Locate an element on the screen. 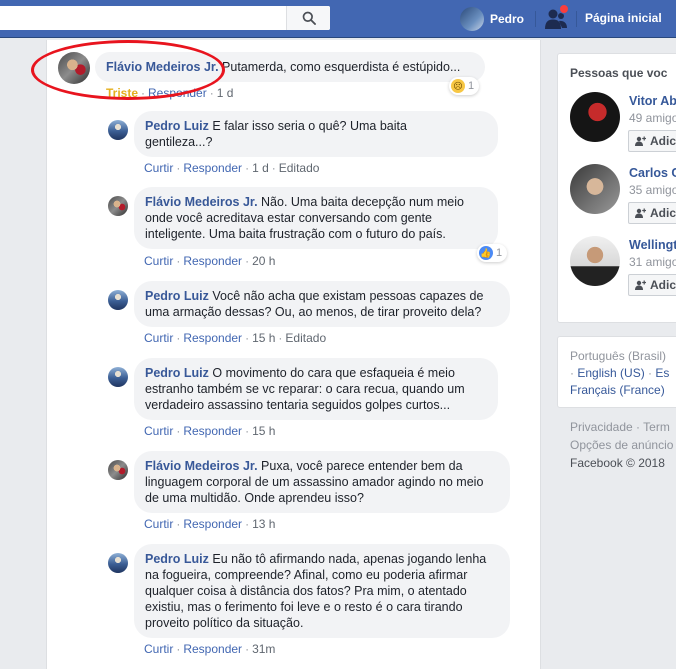 The width and height of the screenshot is (676, 669). edited-label: Editado is located at coordinates (306, 338).